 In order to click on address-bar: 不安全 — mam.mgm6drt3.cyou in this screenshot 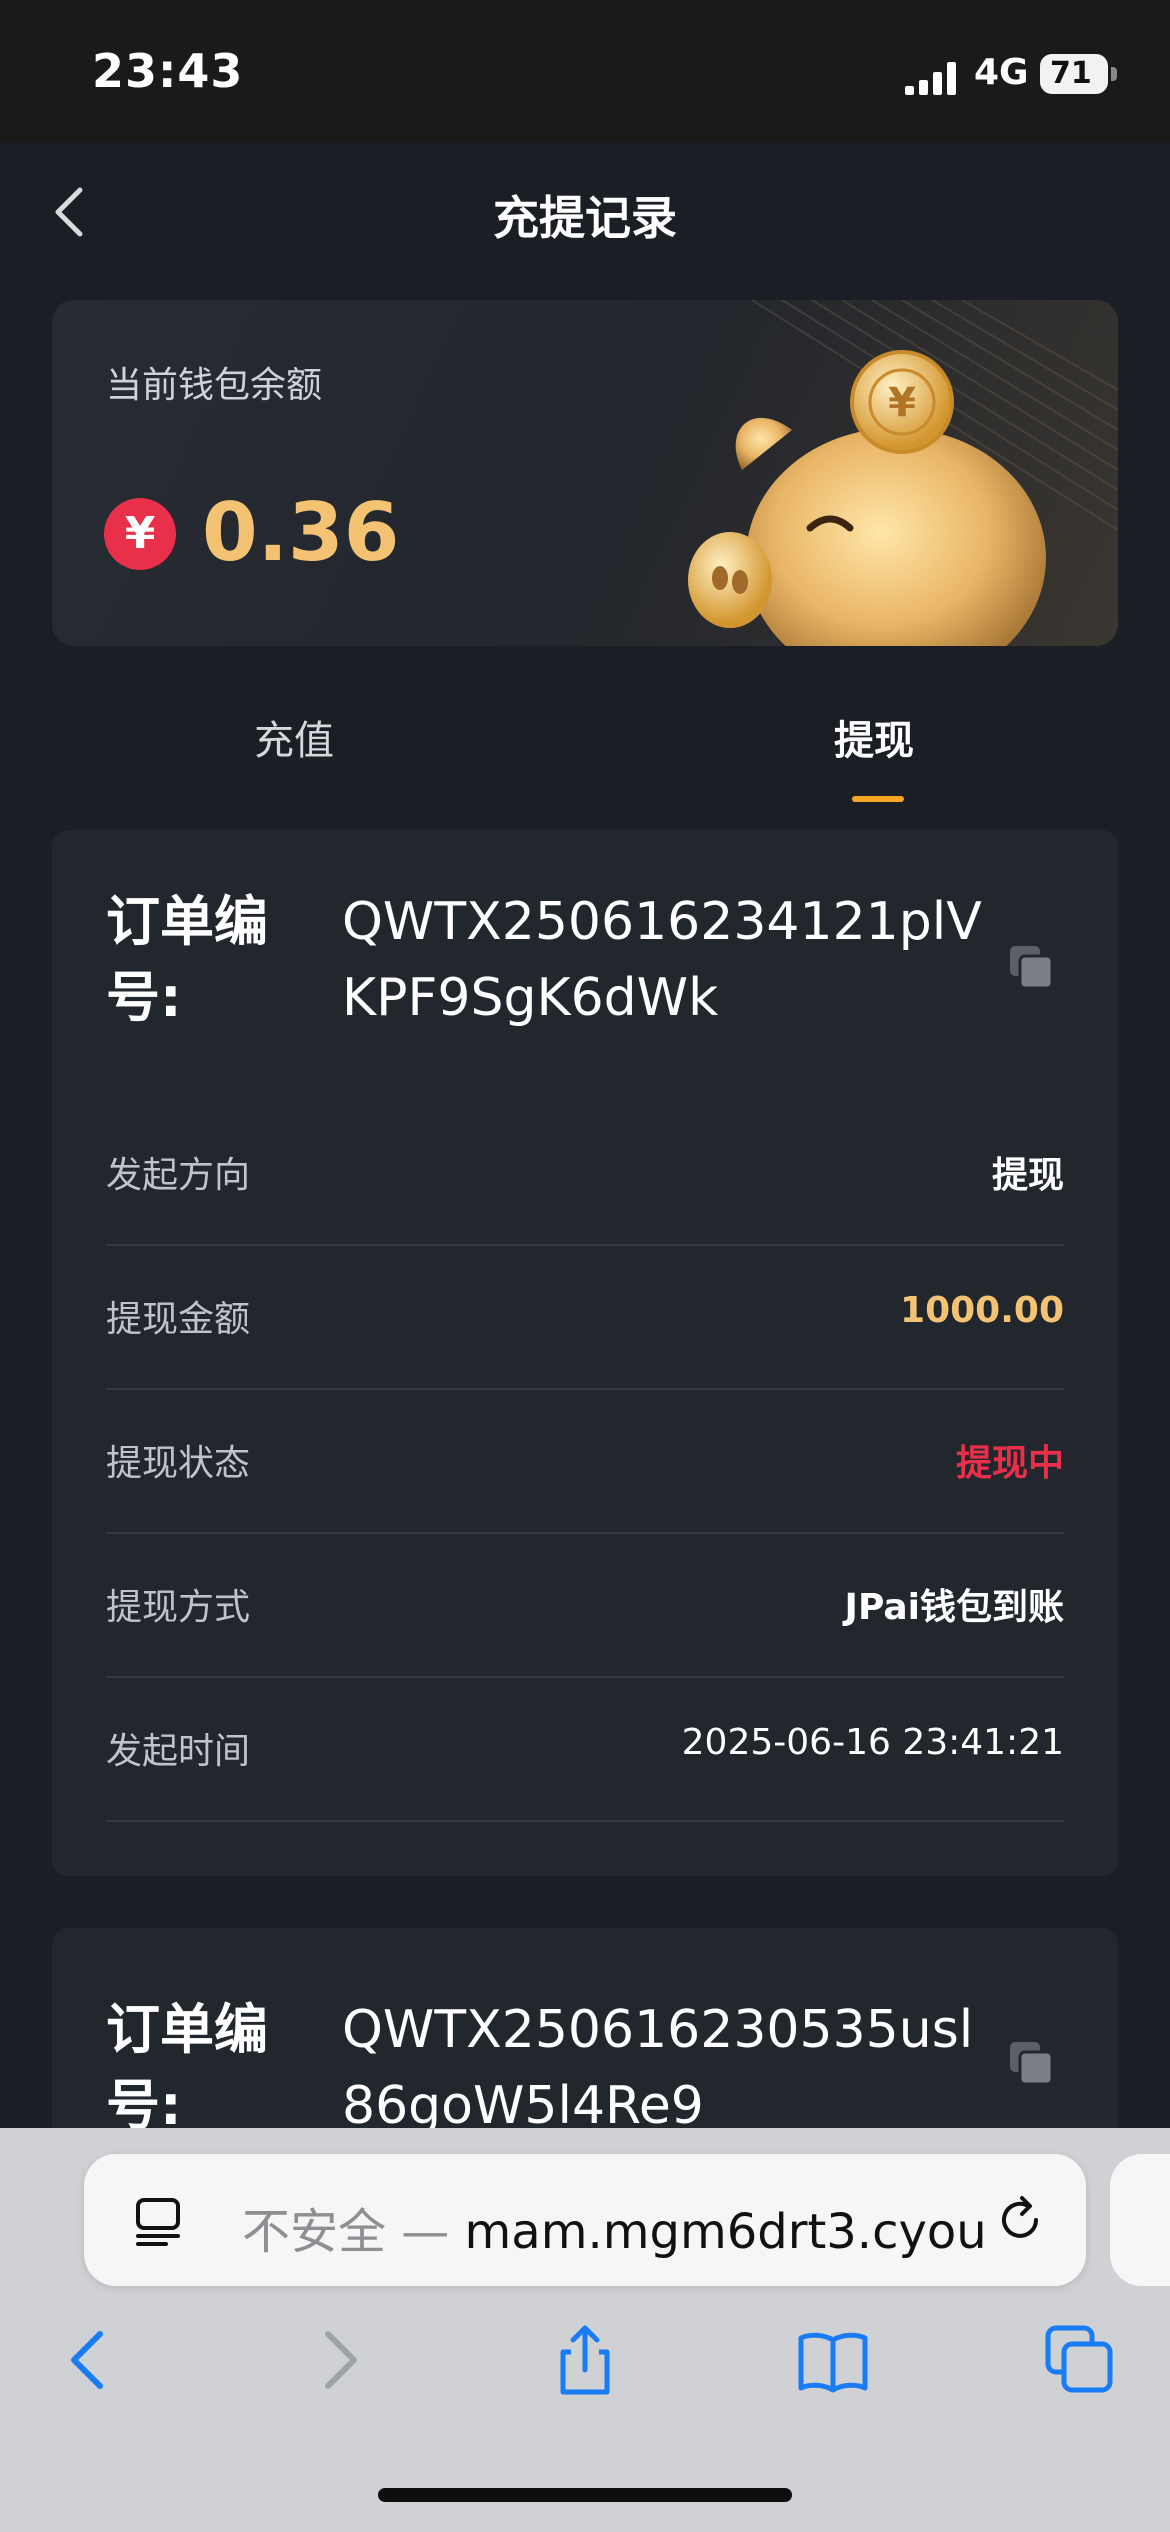, I will do `click(585, 2220)`.